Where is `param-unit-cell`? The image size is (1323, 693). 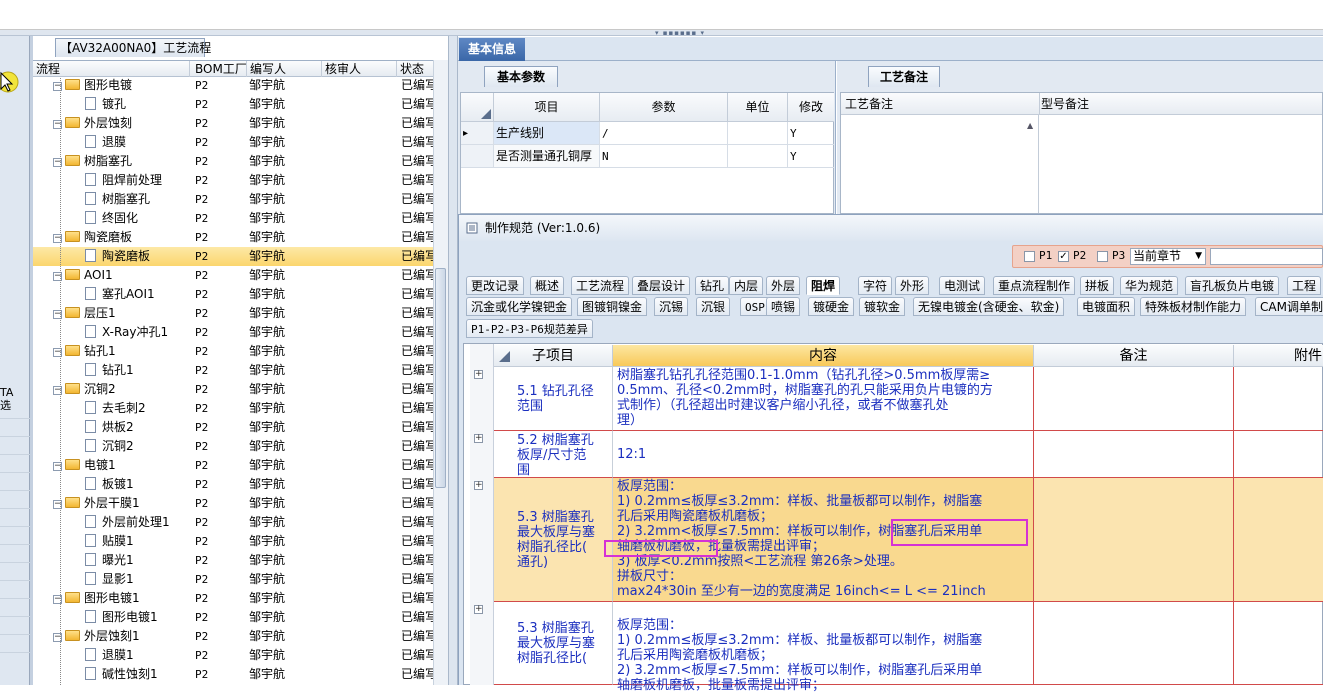 param-unit-cell is located at coordinates (758, 133).